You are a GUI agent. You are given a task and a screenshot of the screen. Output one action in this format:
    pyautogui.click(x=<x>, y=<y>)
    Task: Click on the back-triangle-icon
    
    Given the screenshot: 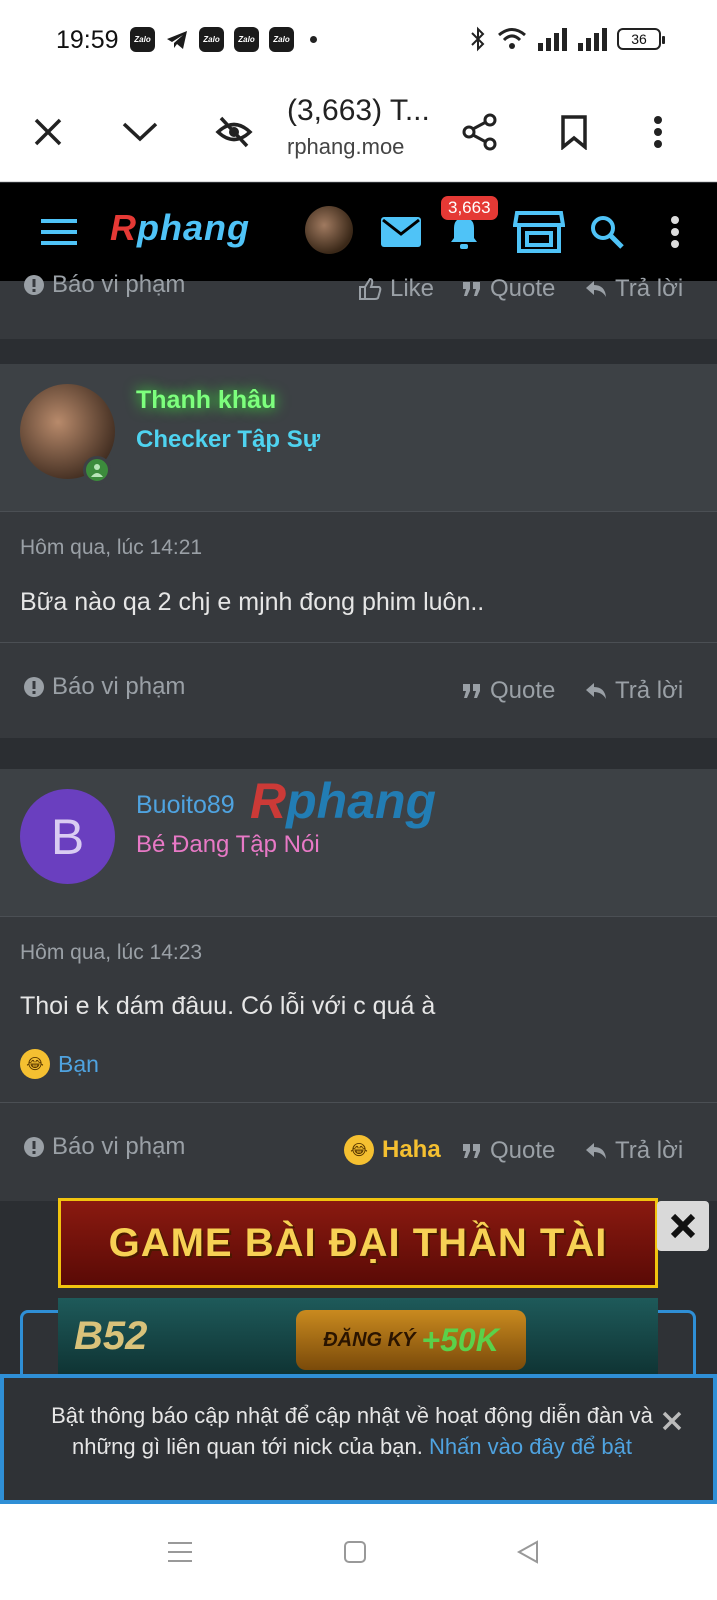 What is the action you would take?
    pyautogui.click(x=527, y=1552)
    